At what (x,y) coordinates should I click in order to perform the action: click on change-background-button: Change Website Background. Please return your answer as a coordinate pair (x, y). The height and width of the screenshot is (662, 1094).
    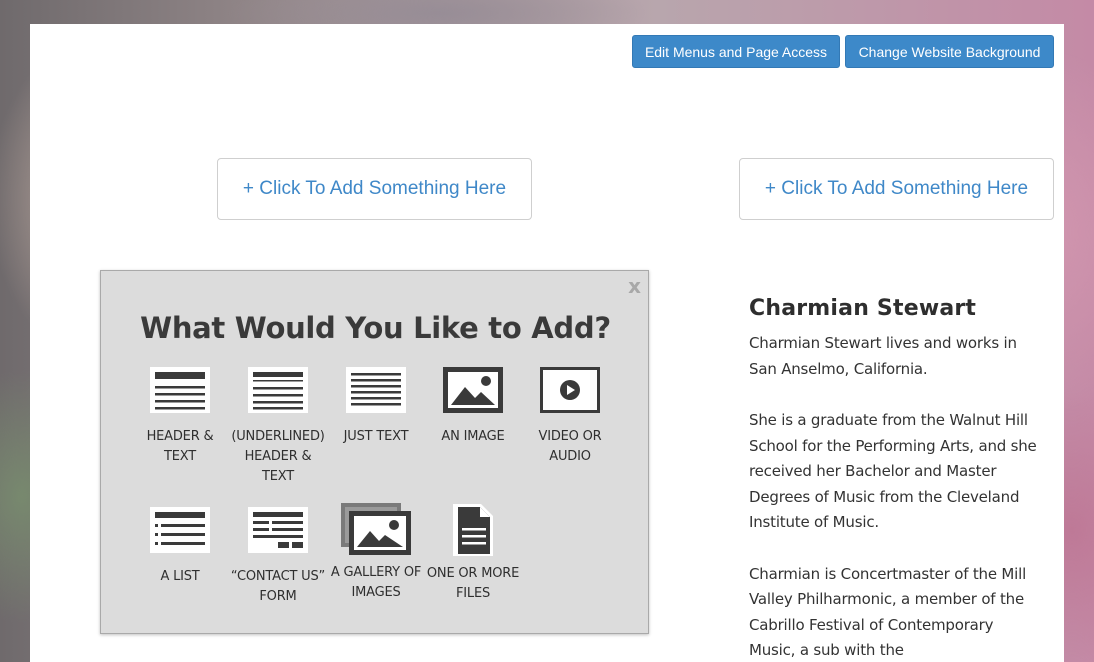
    Looking at the image, I should click on (949, 51).